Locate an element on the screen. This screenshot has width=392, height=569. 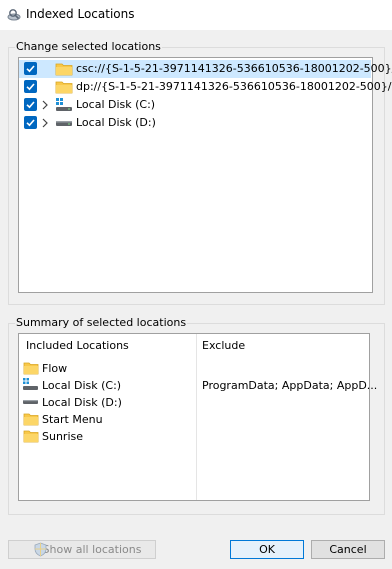
cancel-label: Cancel is located at coordinates (348, 549).